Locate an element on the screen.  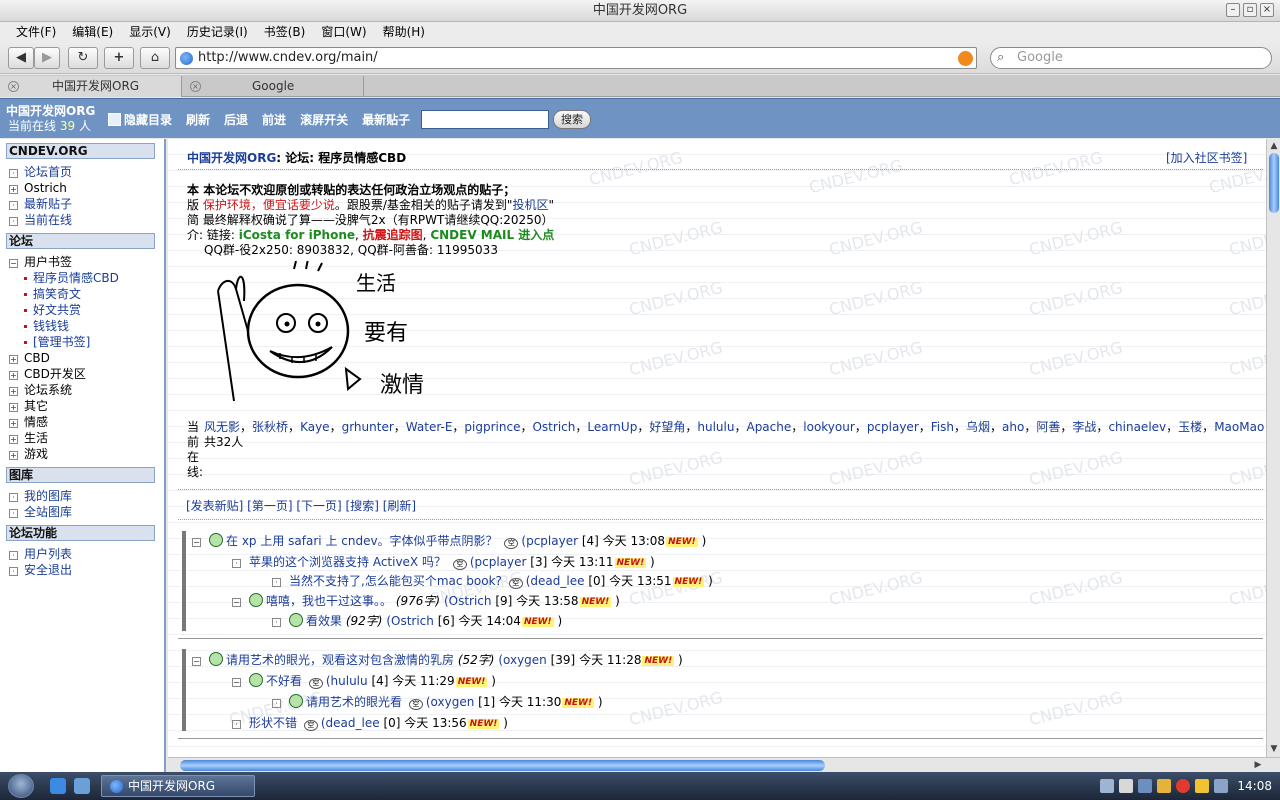
desktop-icon is located at coordinates (82, 786).